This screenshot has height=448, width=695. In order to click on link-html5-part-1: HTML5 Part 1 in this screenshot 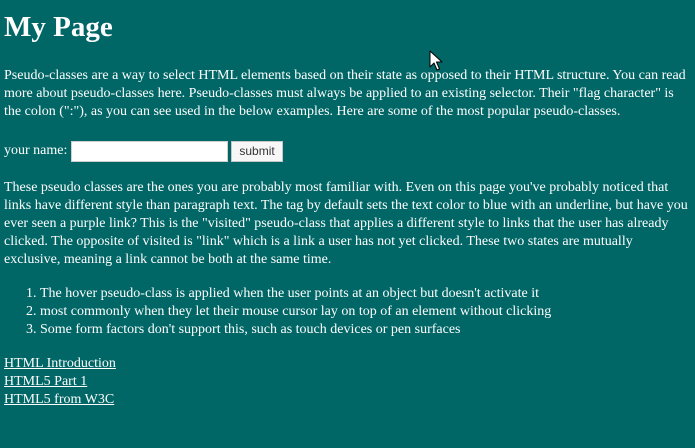, I will do `click(348, 382)`.